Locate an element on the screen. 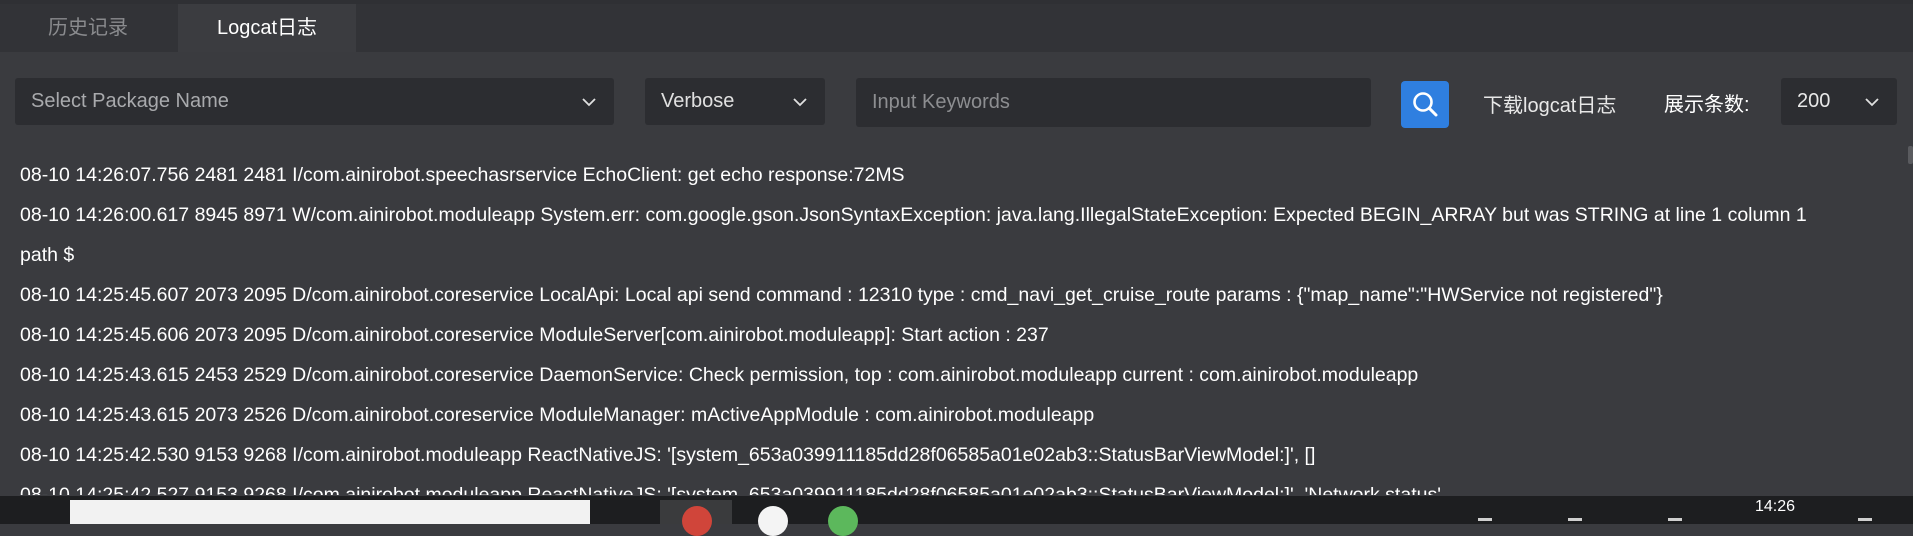  display-count-select: 200 is located at coordinates (1839, 101).